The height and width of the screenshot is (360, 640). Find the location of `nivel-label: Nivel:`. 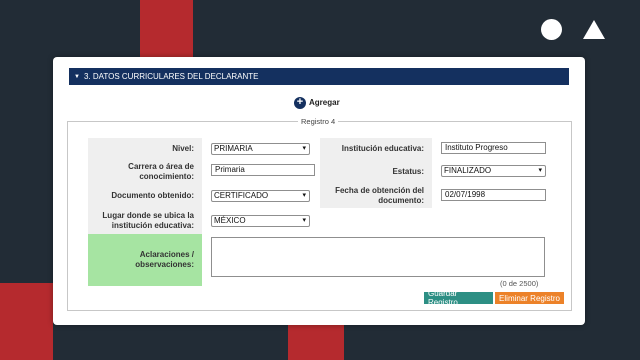

nivel-label: Nivel: is located at coordinates (145, 149).